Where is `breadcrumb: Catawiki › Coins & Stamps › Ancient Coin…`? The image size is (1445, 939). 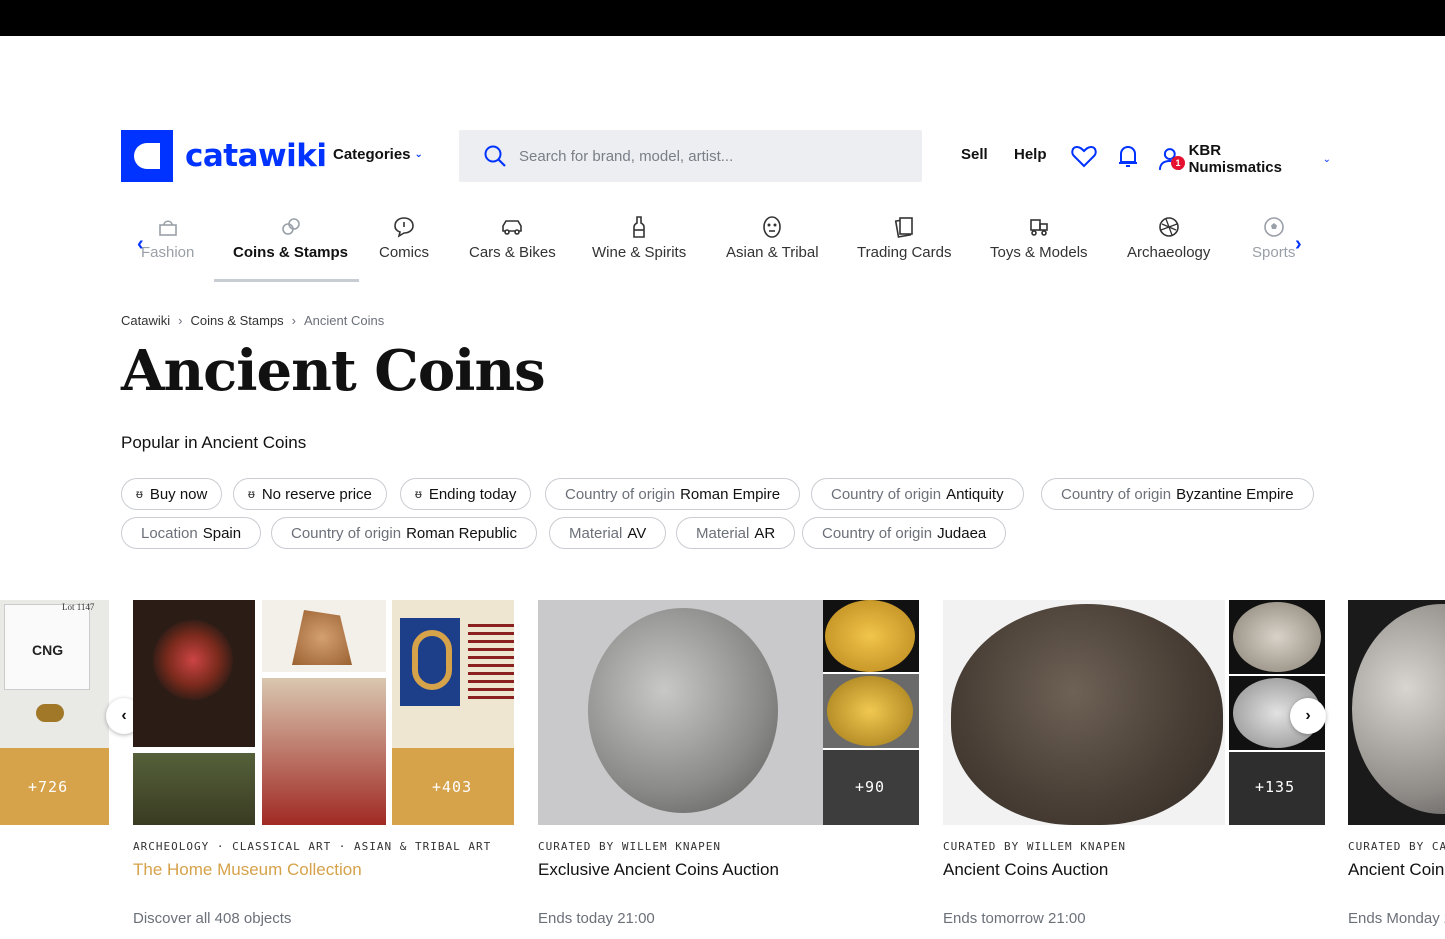 breadcrumb: Catawiki › Coins & Stamps › Ancient Coin… is located at coordinates (252, 320).